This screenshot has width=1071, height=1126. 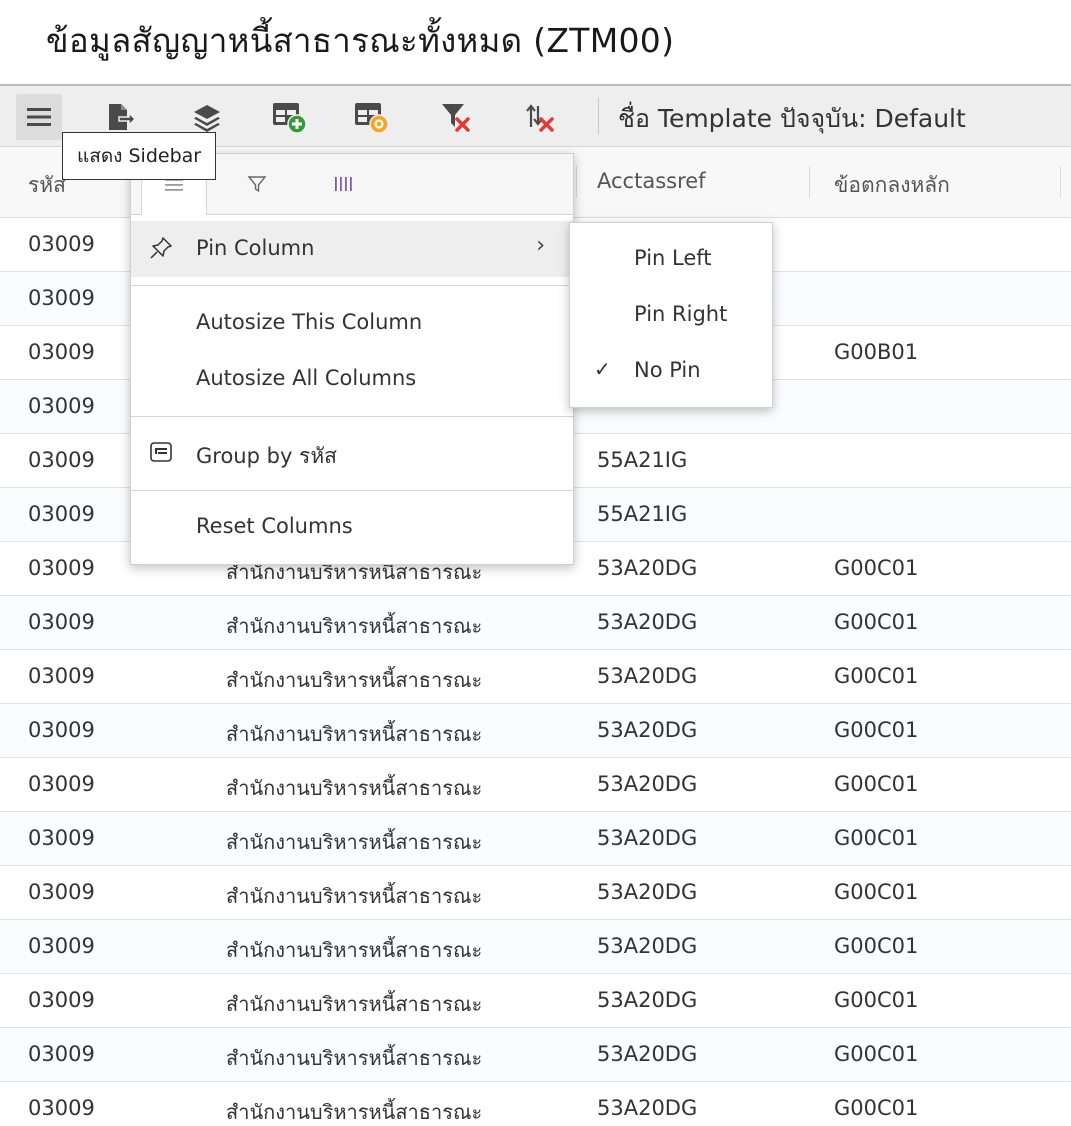 What do you see at coordinates (122, 117) in the screenshot?
I see `export-icon` at bounding box center [122, 117].